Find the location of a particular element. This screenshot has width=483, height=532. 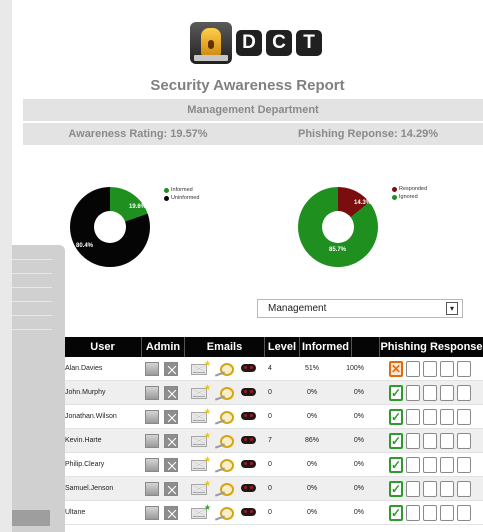

table-row: Samuel.Jenson ★ 0 0% 0% ✓ is located at coordinates (247, 489).